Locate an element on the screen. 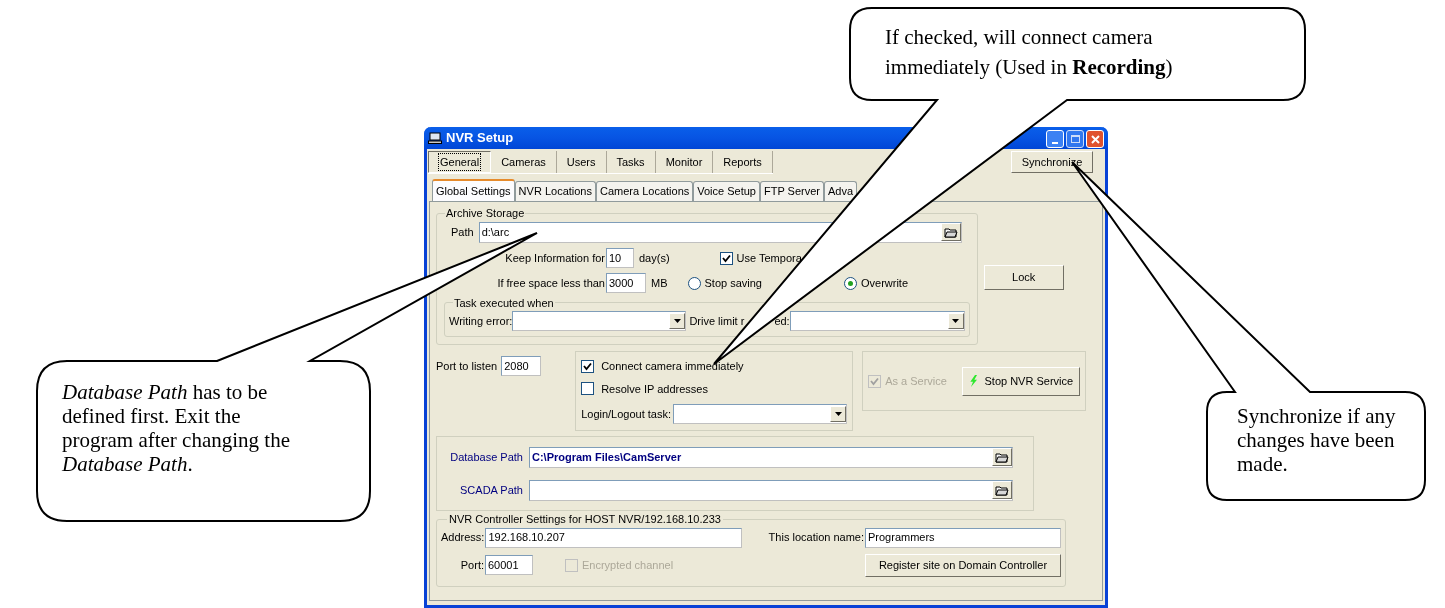  tab: General is located at coordinates (460, 162).